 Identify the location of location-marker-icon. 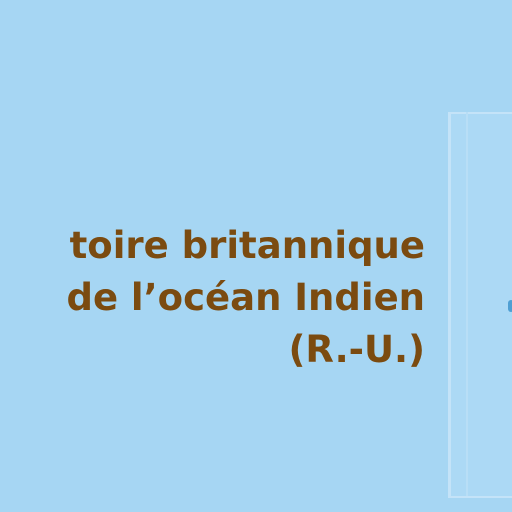
(510, 306).